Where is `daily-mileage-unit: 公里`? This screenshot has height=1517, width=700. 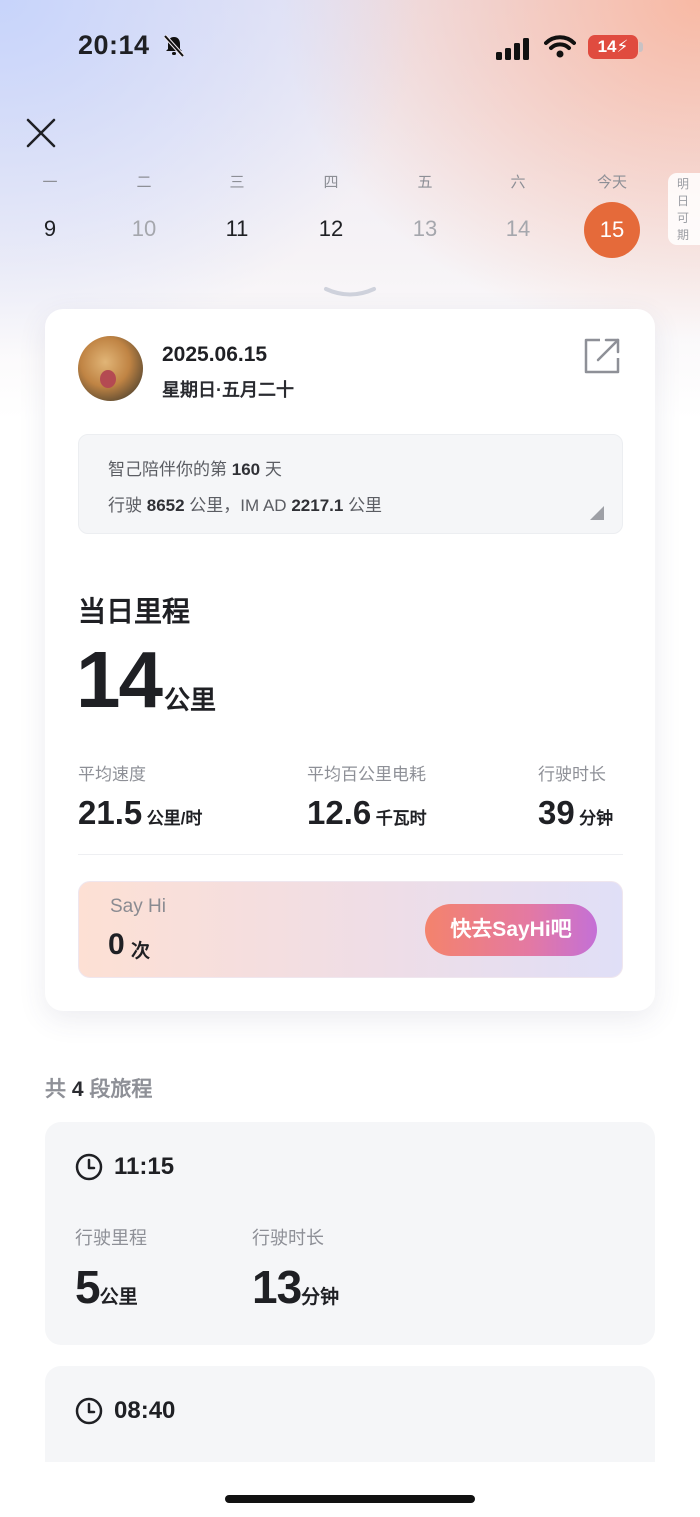
daily-mileage-unit: 公里 is located at coordinates (190, 700).